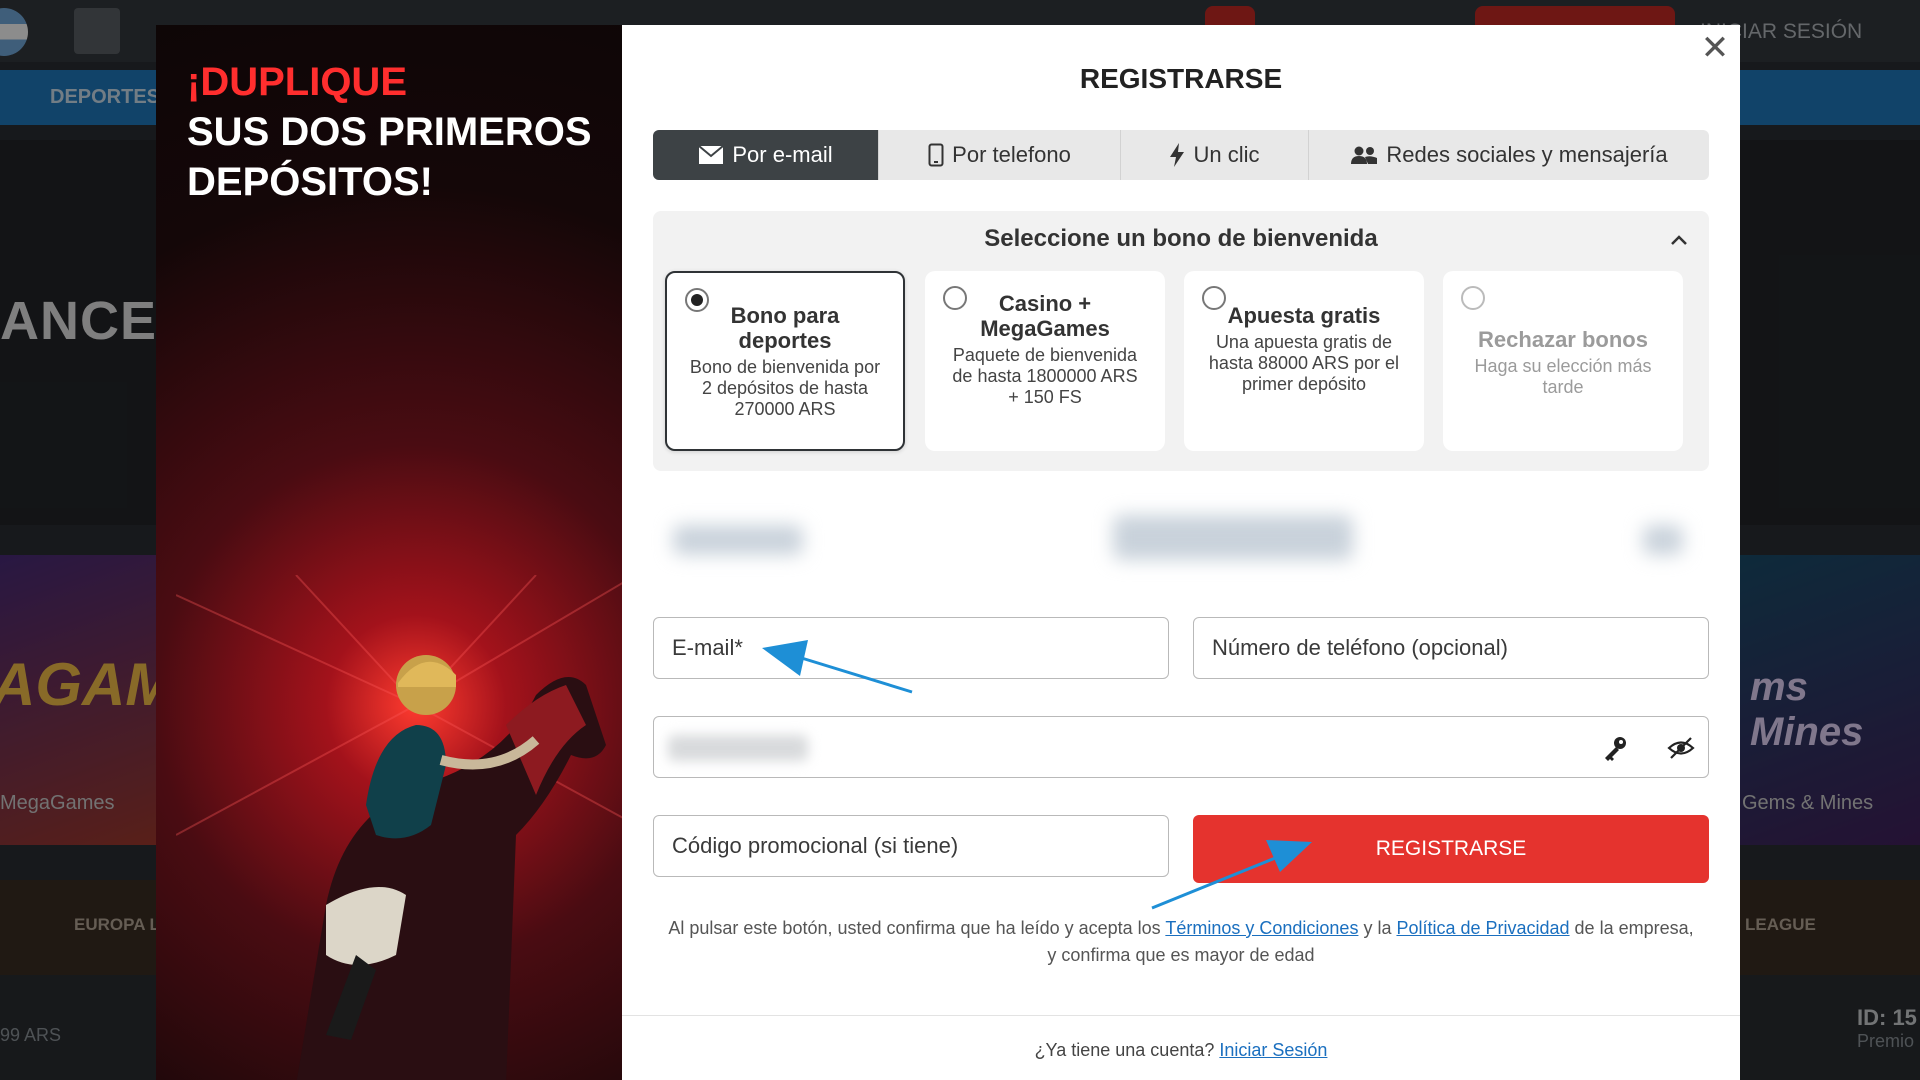 This screenshot has width=1920, height=1080. What do you see at coordinates (711, 154) in the screenshot?
I see `envelope-icon` at bounding box center [711, 154].